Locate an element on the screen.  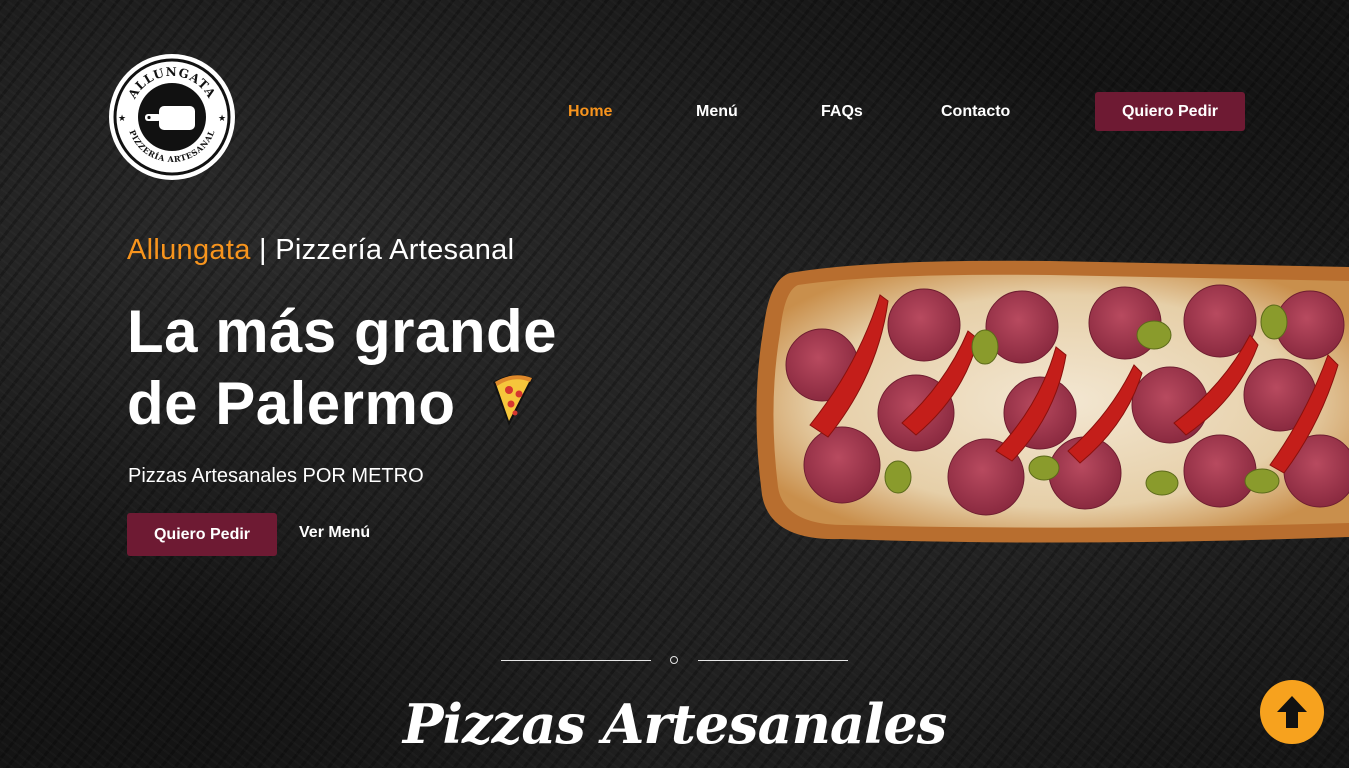
hero-order-button: Quiero Pedir is located at coordinates (202, 534).